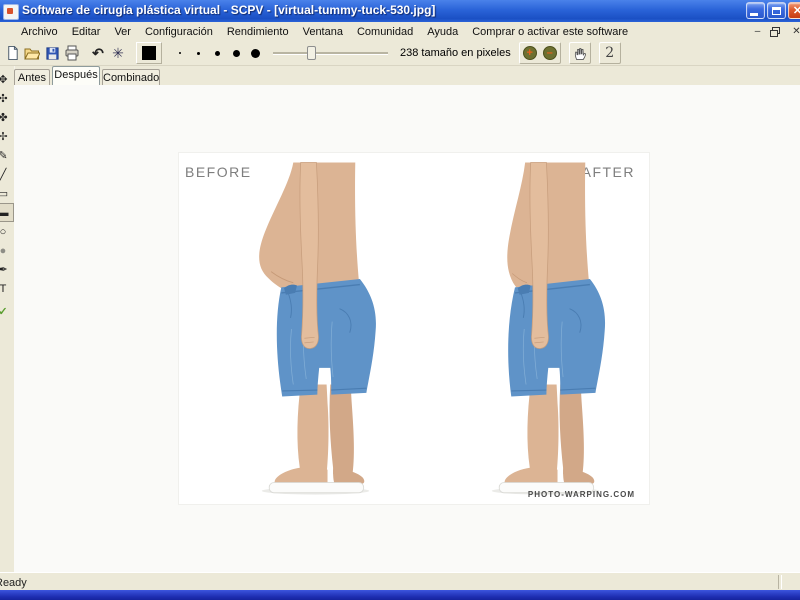 The image size is (800, 600). Describe the element at coordinates (4, 117) in the screenshot. I see `warp-shrink-icon: ✤` at that location.